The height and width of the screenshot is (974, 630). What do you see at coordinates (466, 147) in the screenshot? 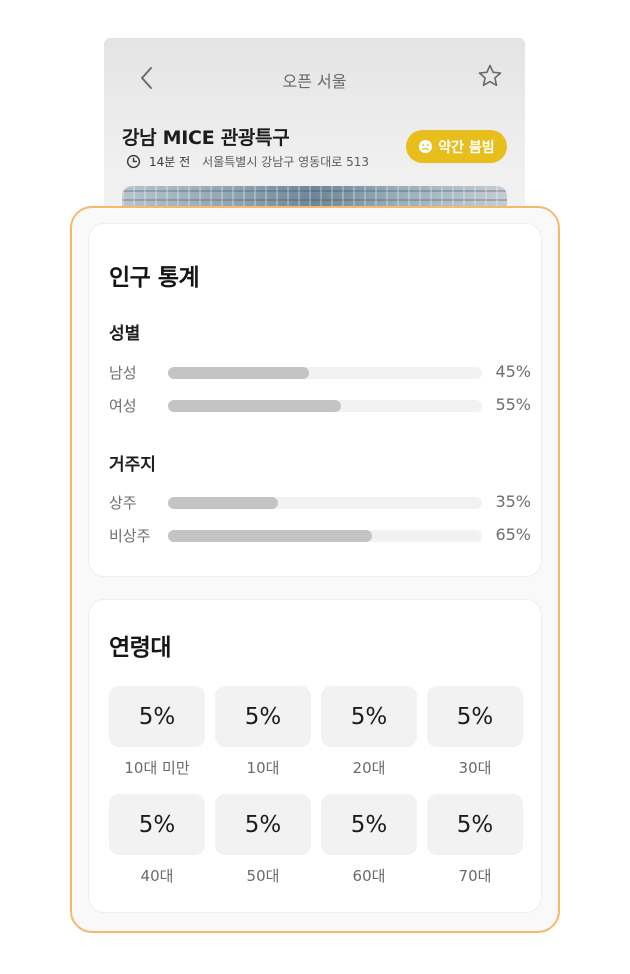
I see `congestion-label: 약간 붐빔` at bounding box center [466, 147].